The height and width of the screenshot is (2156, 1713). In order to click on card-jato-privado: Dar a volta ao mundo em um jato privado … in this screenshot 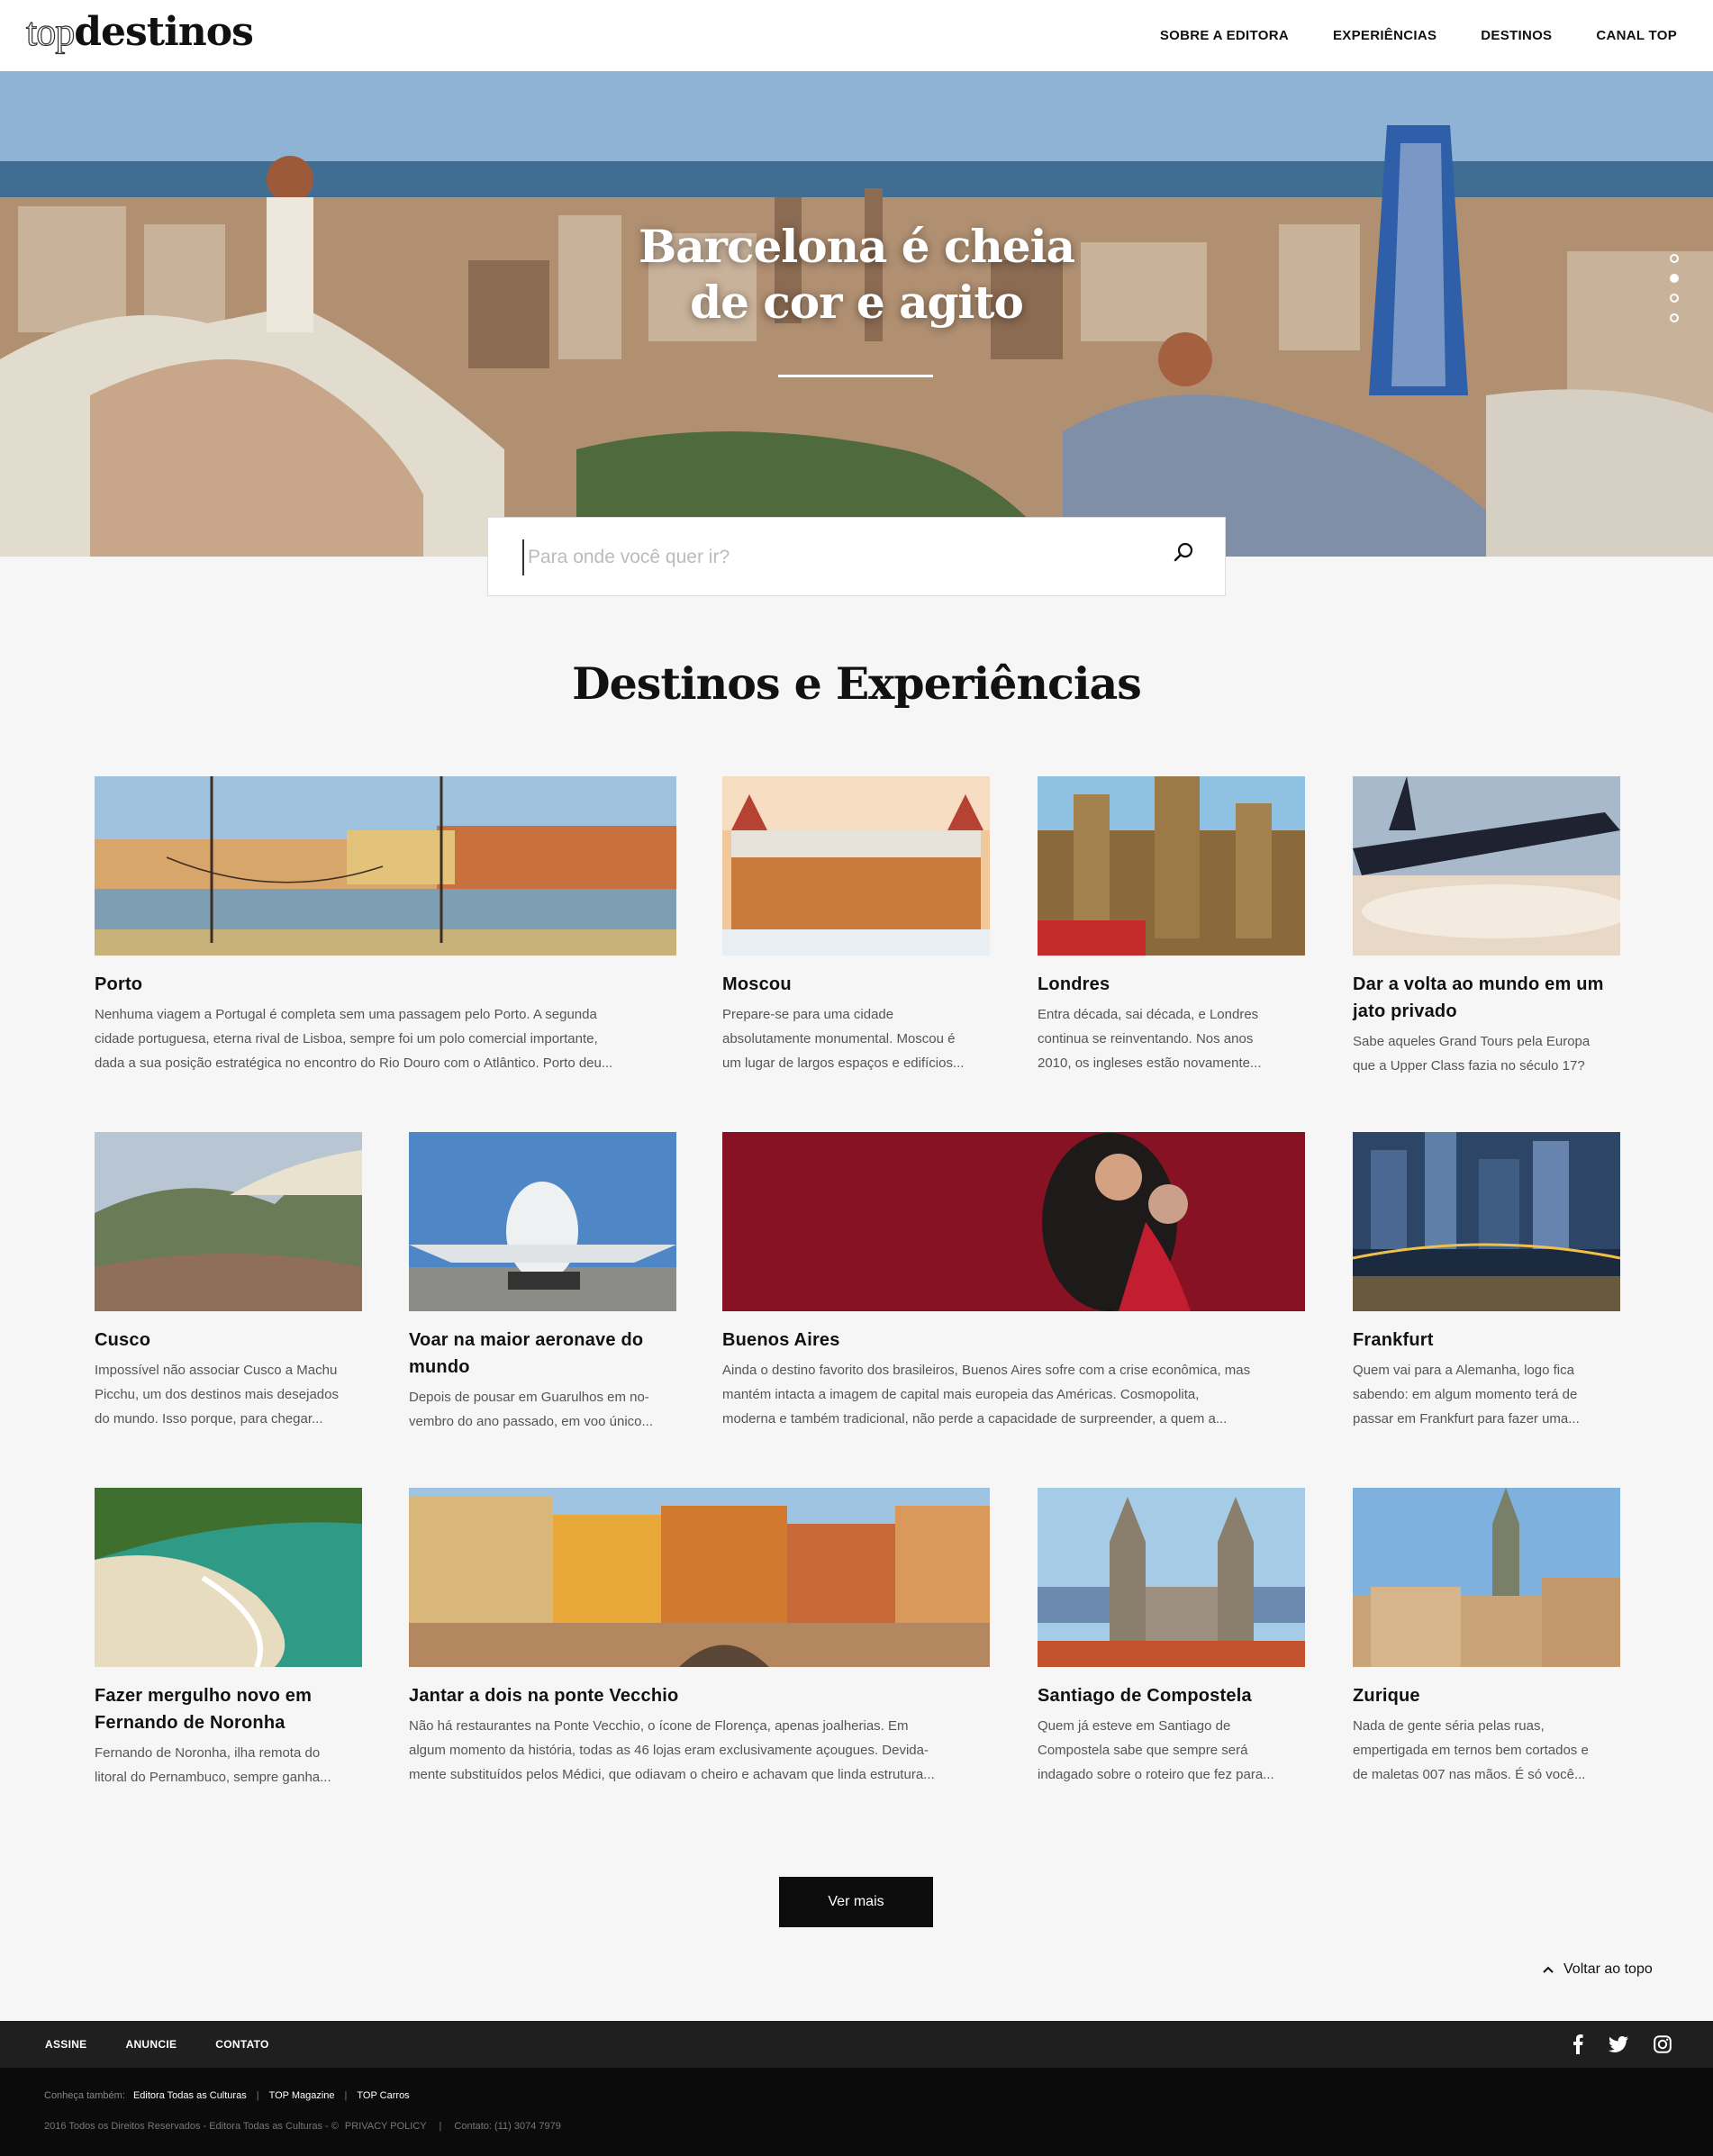, I will do `click(1486, 927)`.